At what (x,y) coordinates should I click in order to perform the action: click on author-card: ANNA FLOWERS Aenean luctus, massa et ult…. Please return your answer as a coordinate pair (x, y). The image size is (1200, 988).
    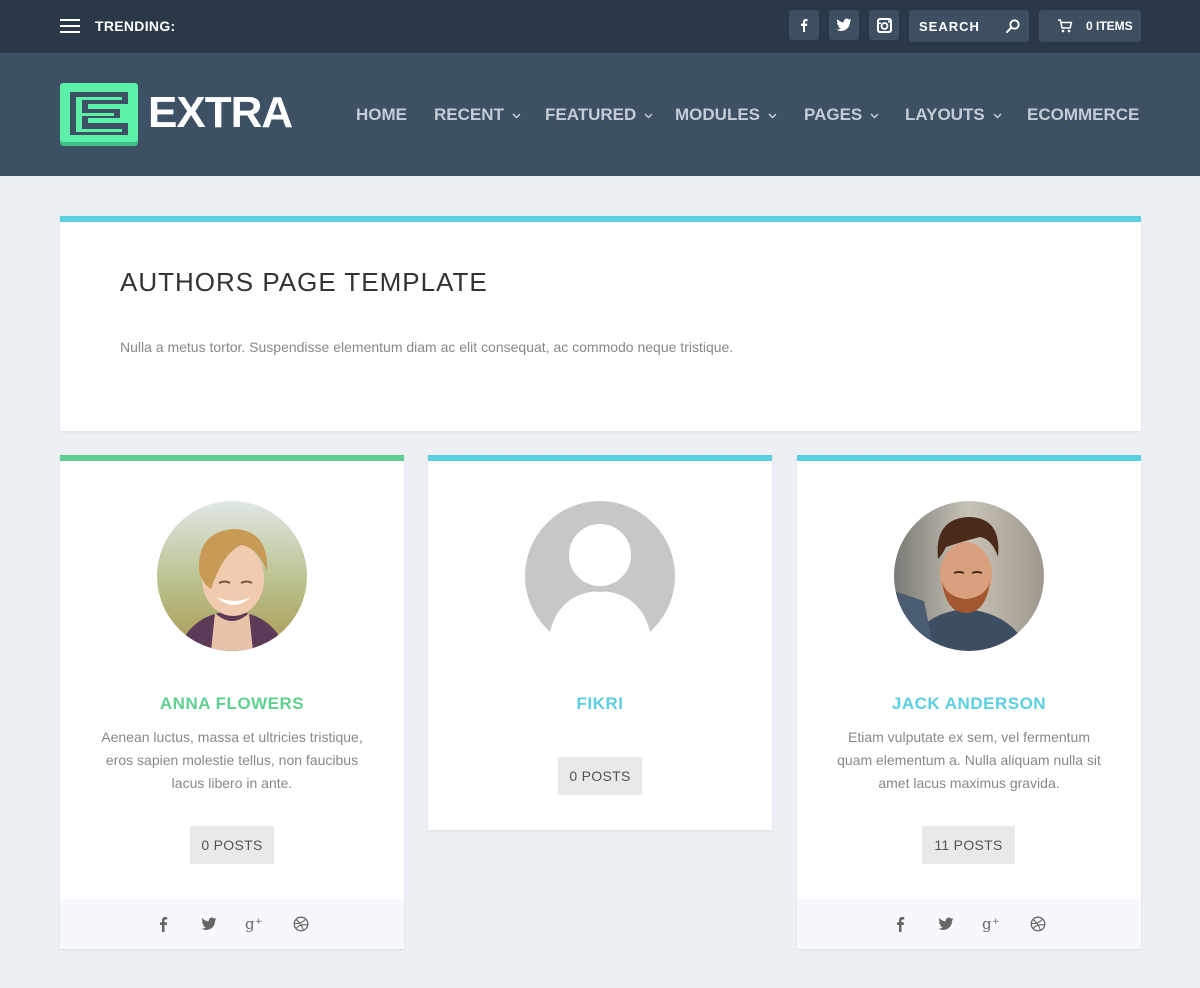
    Looking at the image, I should click on (232, 702).